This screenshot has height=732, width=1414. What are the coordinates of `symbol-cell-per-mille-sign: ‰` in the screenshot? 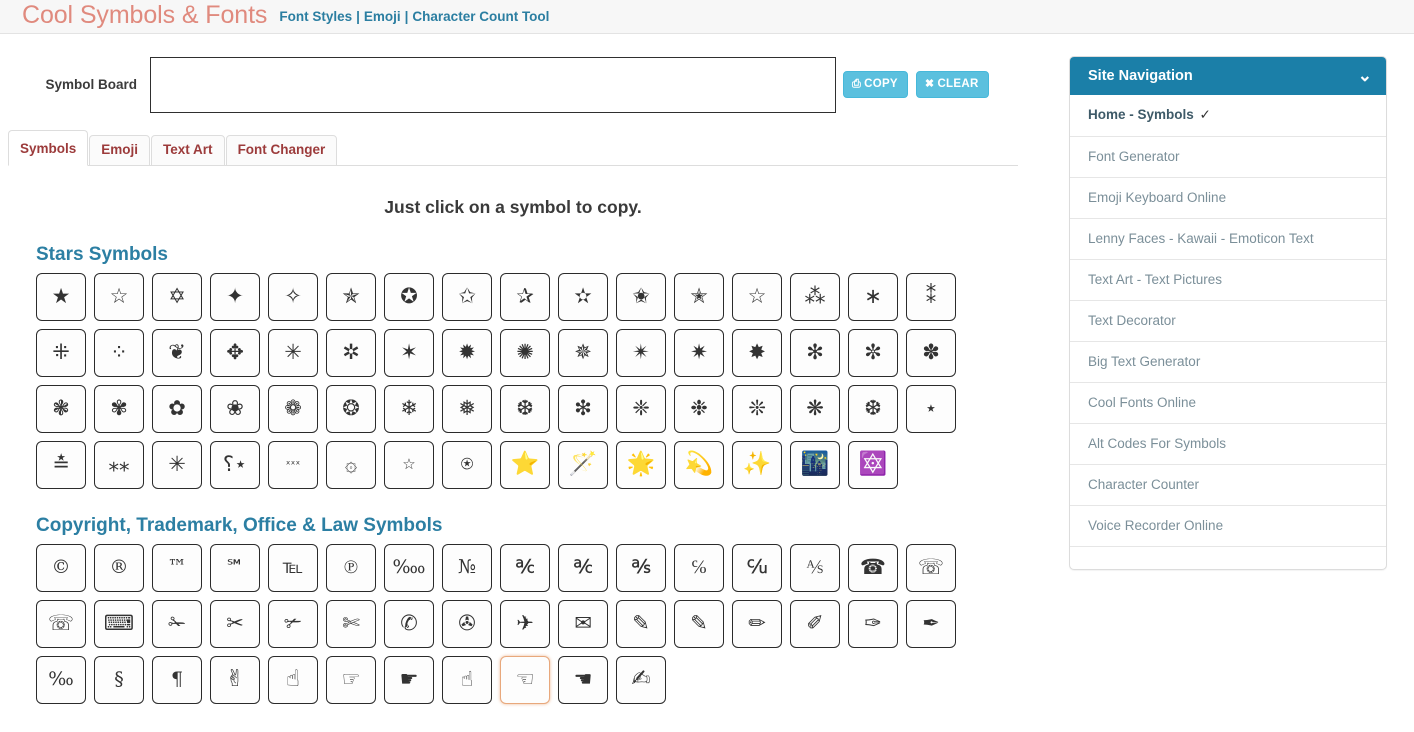 It's located at (61, 679).